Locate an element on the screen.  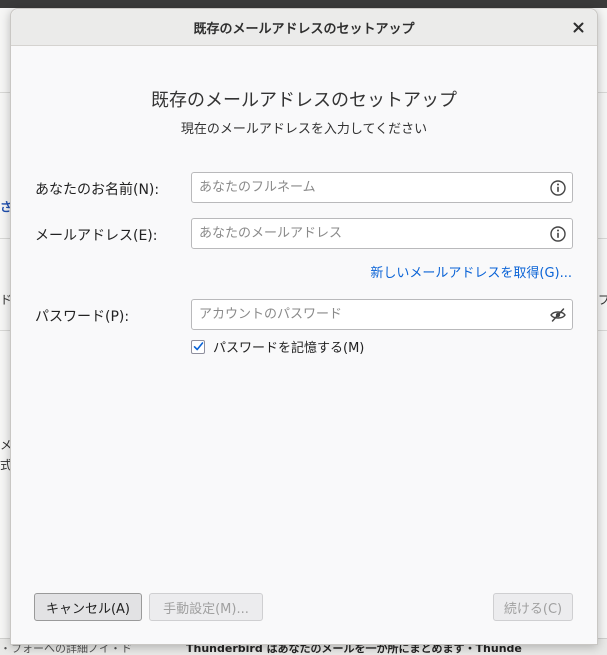
password-field is located at coordinates (382, 314).